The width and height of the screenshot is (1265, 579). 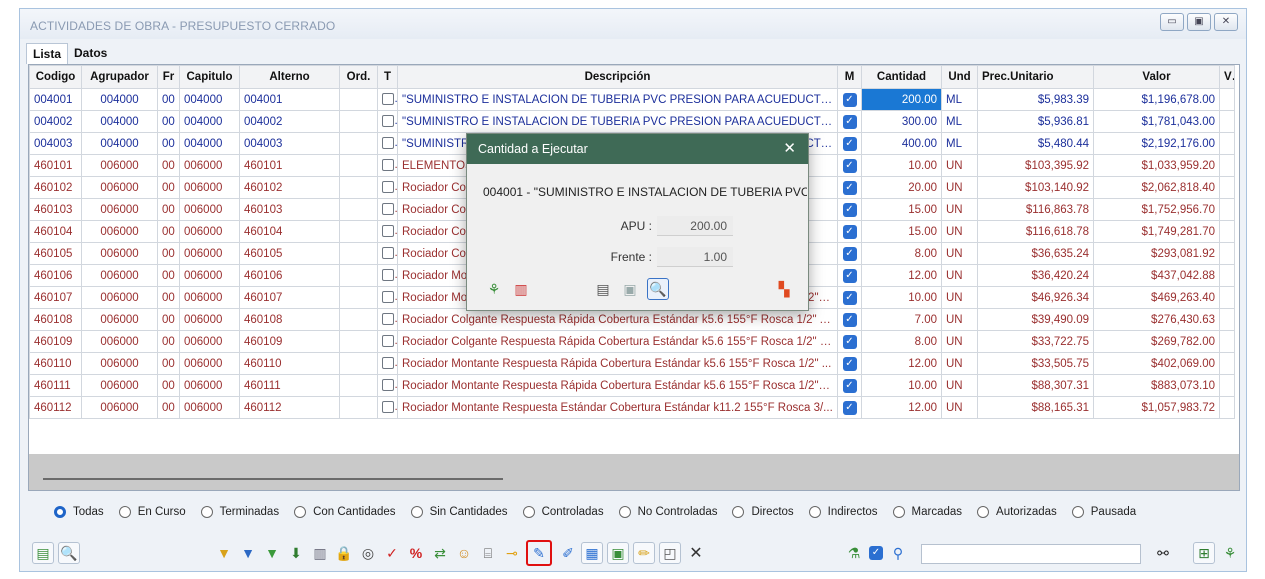 I want to click on cell-alterno: 004001, so click(x=289, y=99).